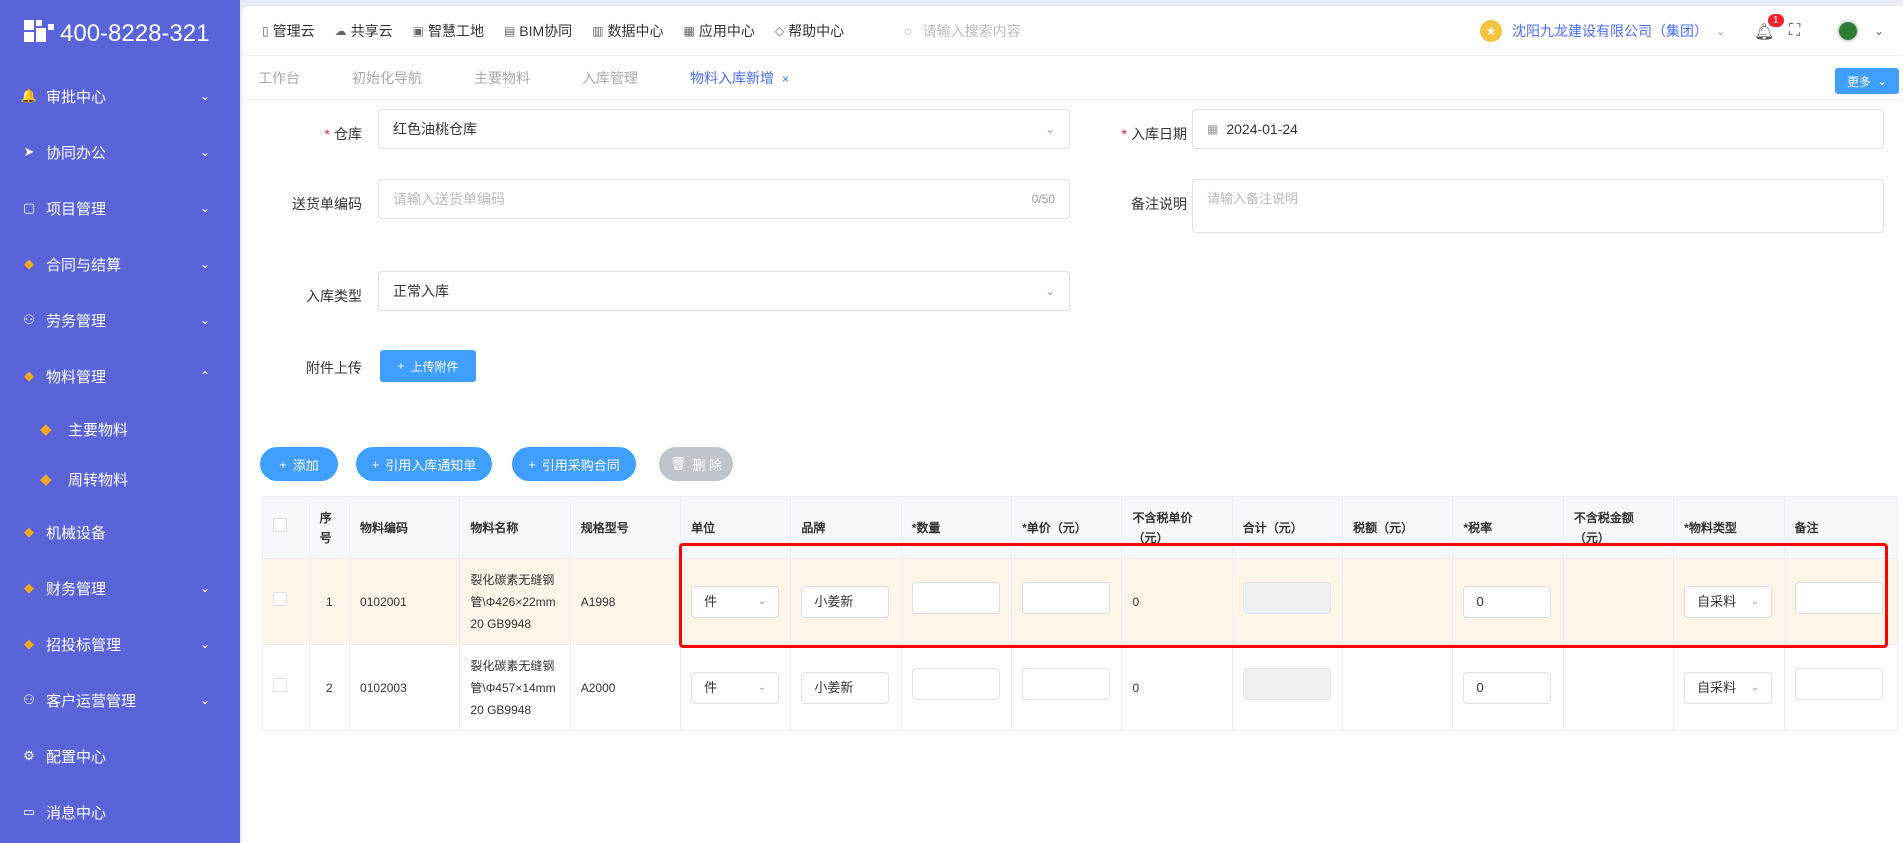 The height and width of the screenshot is (843, 1903). I want to click on top-nav-link: ▣ 智慧工地, so click(448, 31).